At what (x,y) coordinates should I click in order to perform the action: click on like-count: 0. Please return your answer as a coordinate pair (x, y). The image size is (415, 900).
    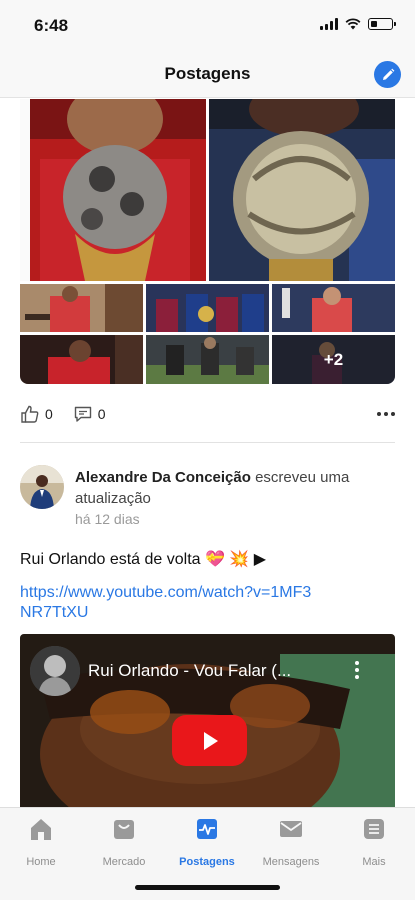
    Looking at the image, I should click on (49, 414).